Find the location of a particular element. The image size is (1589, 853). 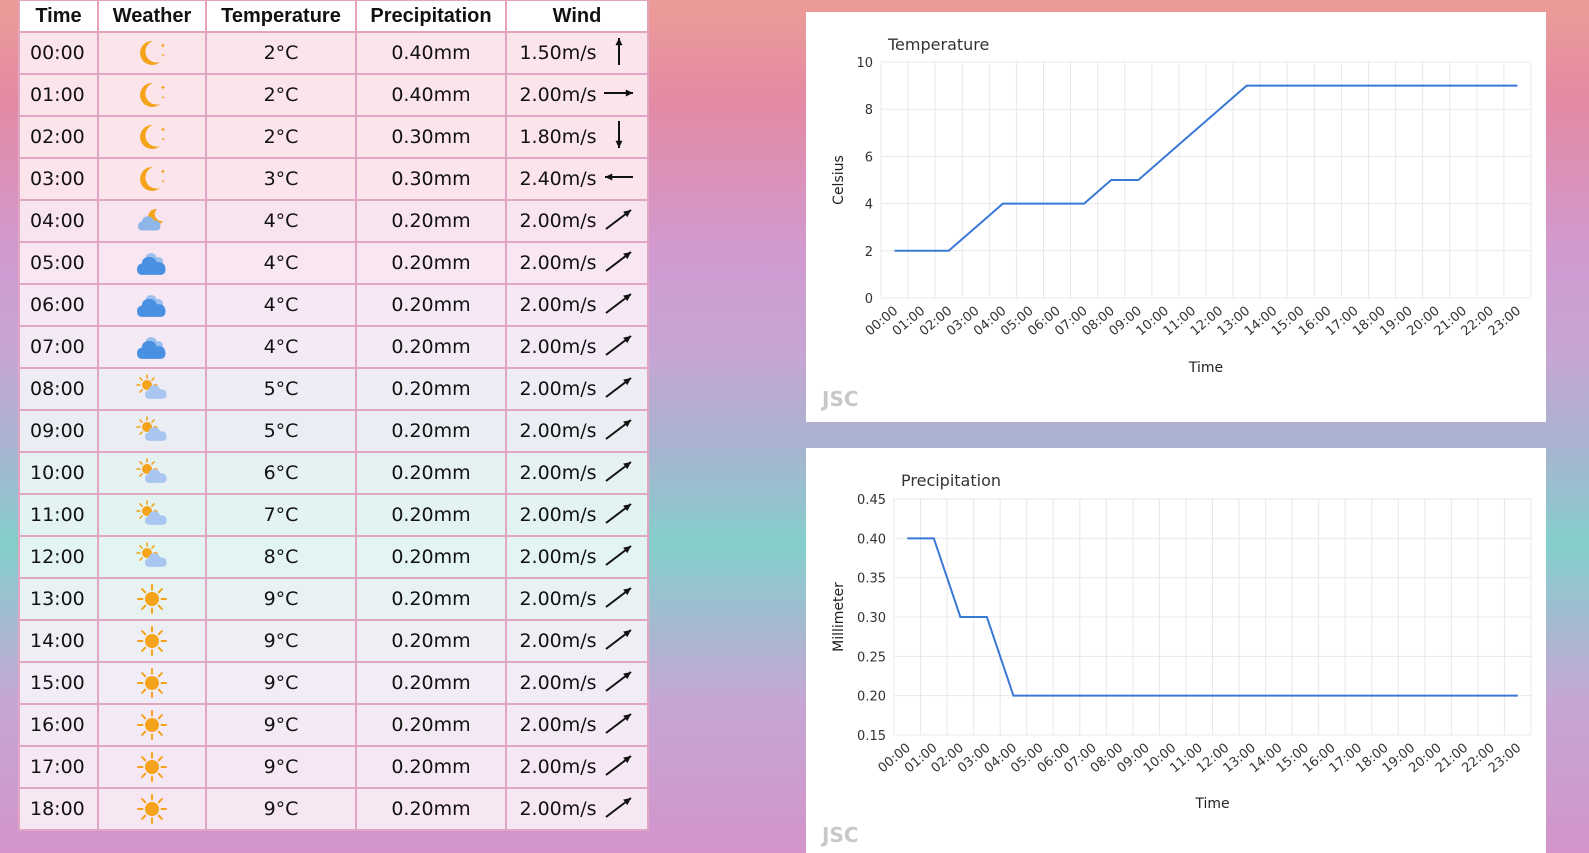

time-cell: 14:00 is located at coordinates (58, 641).